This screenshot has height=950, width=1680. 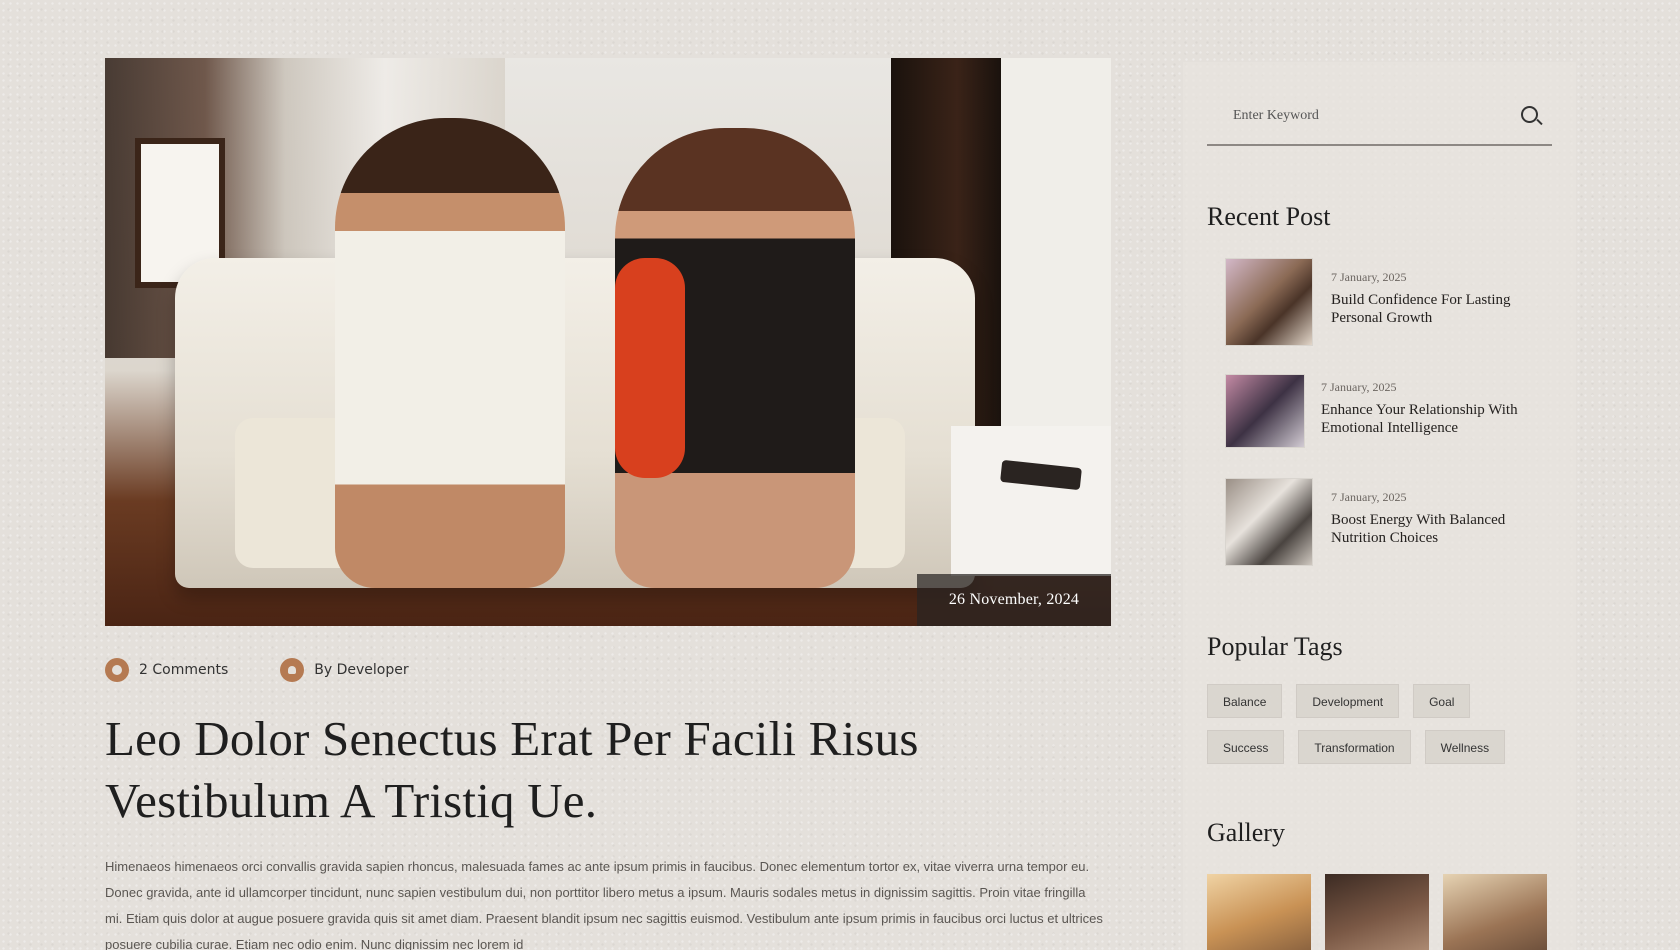 I want to click on gallery-heading: Gallery, so click(x=1246, y=832).